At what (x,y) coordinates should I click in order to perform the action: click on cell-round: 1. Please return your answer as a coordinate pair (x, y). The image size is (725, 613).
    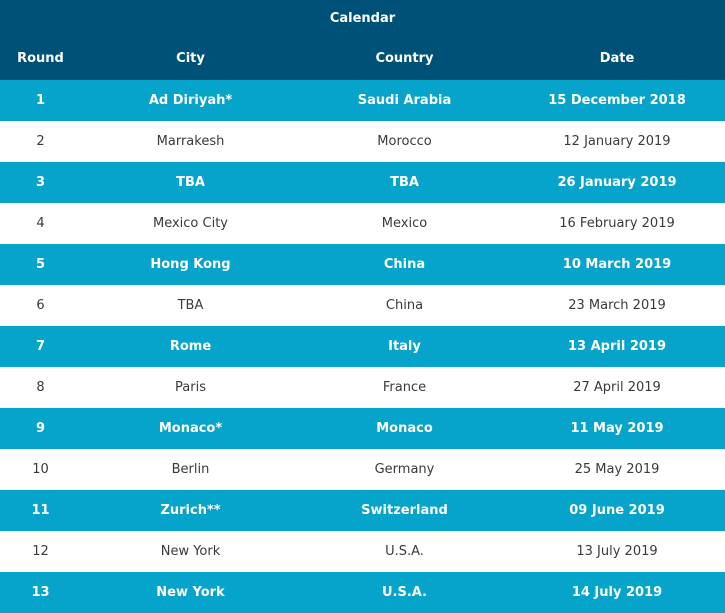
    Looking at the image, I should click on (40, 100).